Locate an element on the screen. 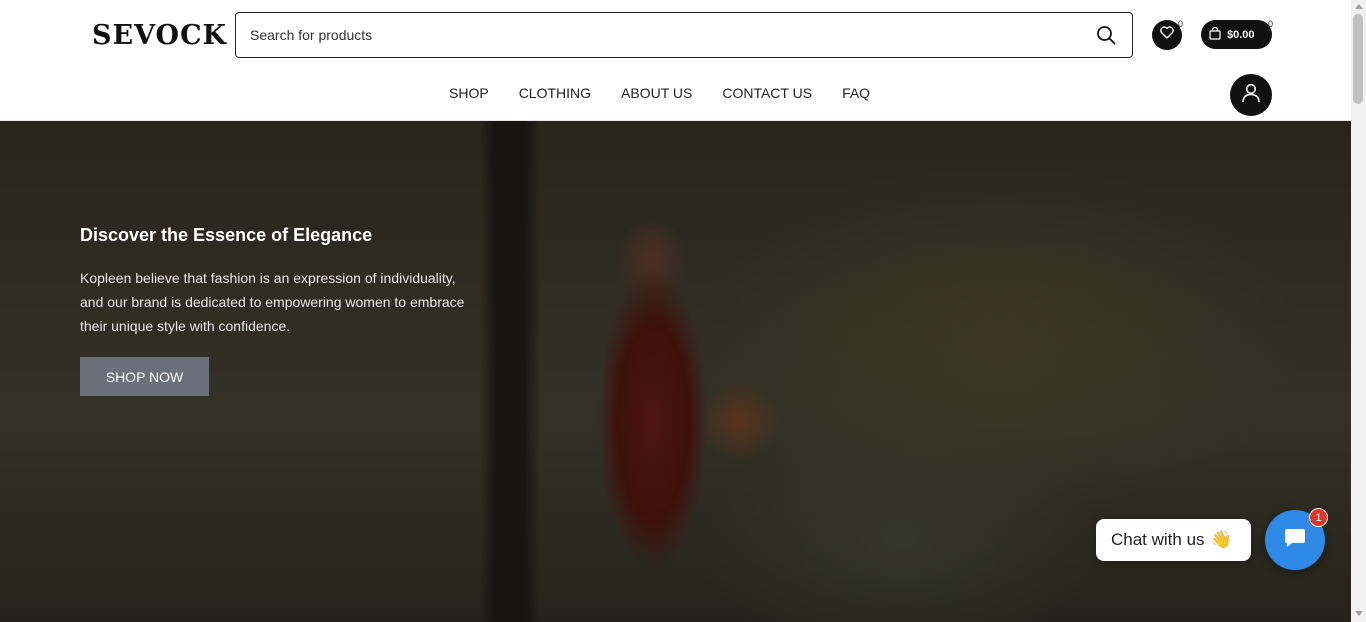 The width and height of the screenshot is (1366, 622). hero-title: Discover the Essence of Elegance is located at coordinates (226, 235).